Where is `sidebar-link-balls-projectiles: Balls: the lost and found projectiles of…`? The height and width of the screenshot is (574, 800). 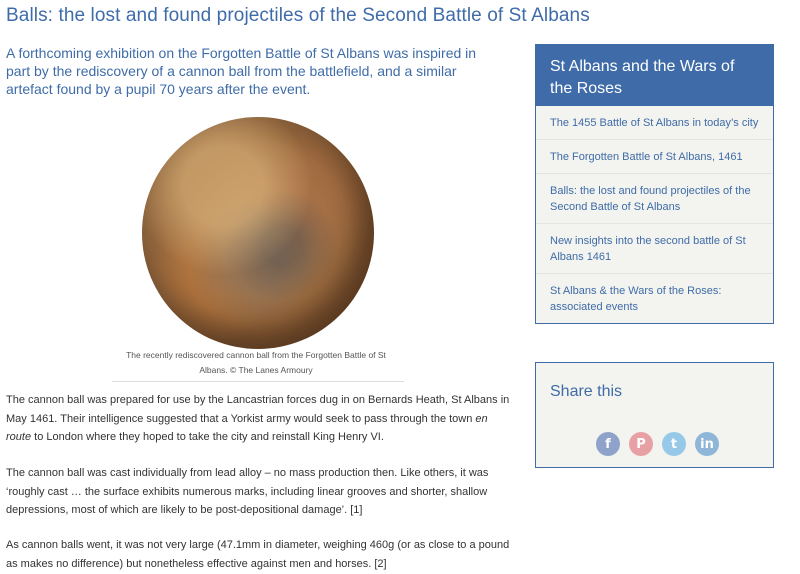 sidebar-link-balls-projectiles: Balls: the lost and found projectiles of… is located at coordinates (654, 199).